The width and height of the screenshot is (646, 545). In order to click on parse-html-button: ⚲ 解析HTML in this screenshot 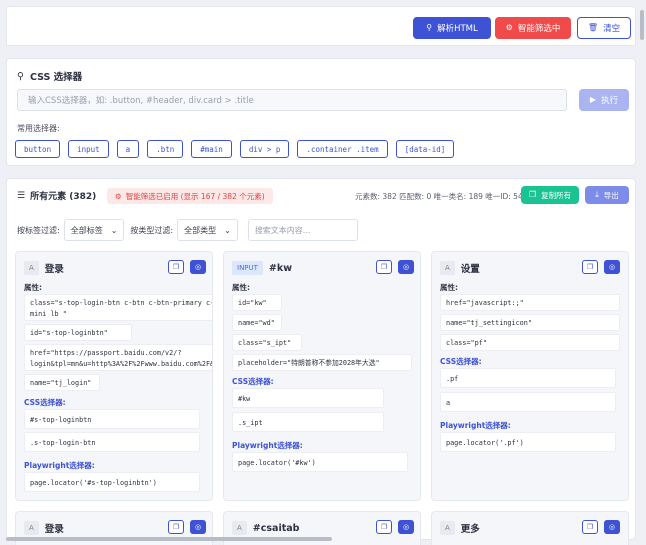, I will do `click(452, 28)`.